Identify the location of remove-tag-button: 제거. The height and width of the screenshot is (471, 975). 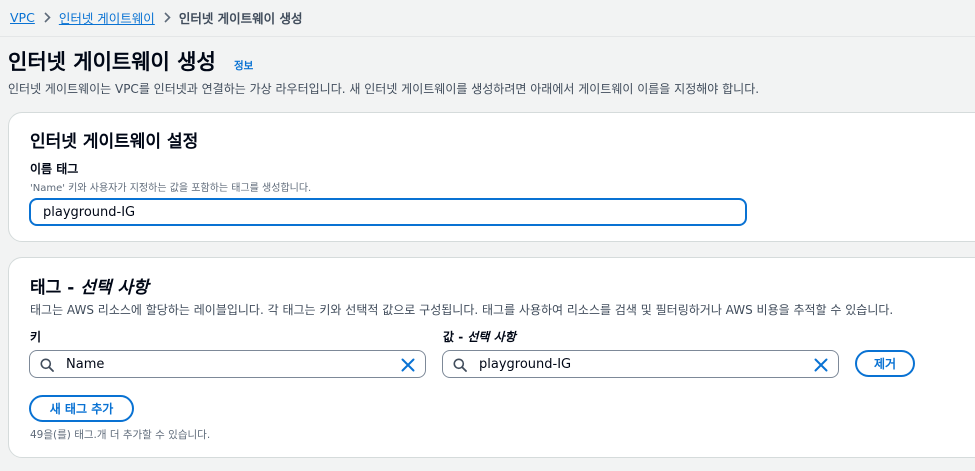
(885, 363).